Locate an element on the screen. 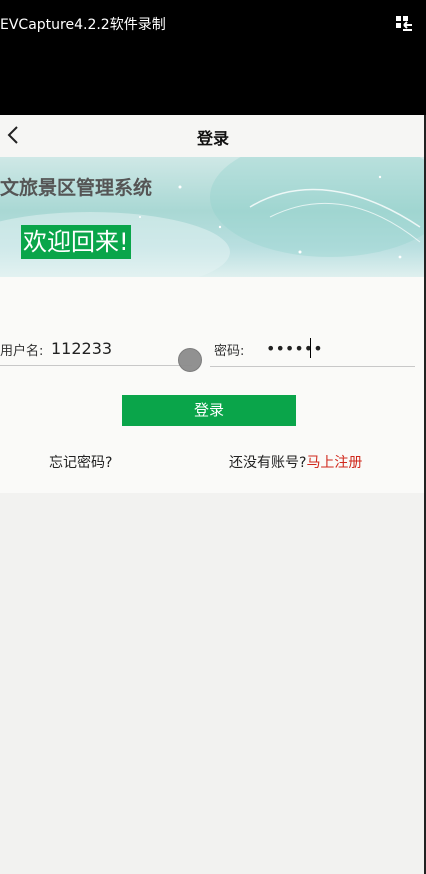 The width and height of the screenshot is (426, 874). text-caret is located at coordinates (310, 348).